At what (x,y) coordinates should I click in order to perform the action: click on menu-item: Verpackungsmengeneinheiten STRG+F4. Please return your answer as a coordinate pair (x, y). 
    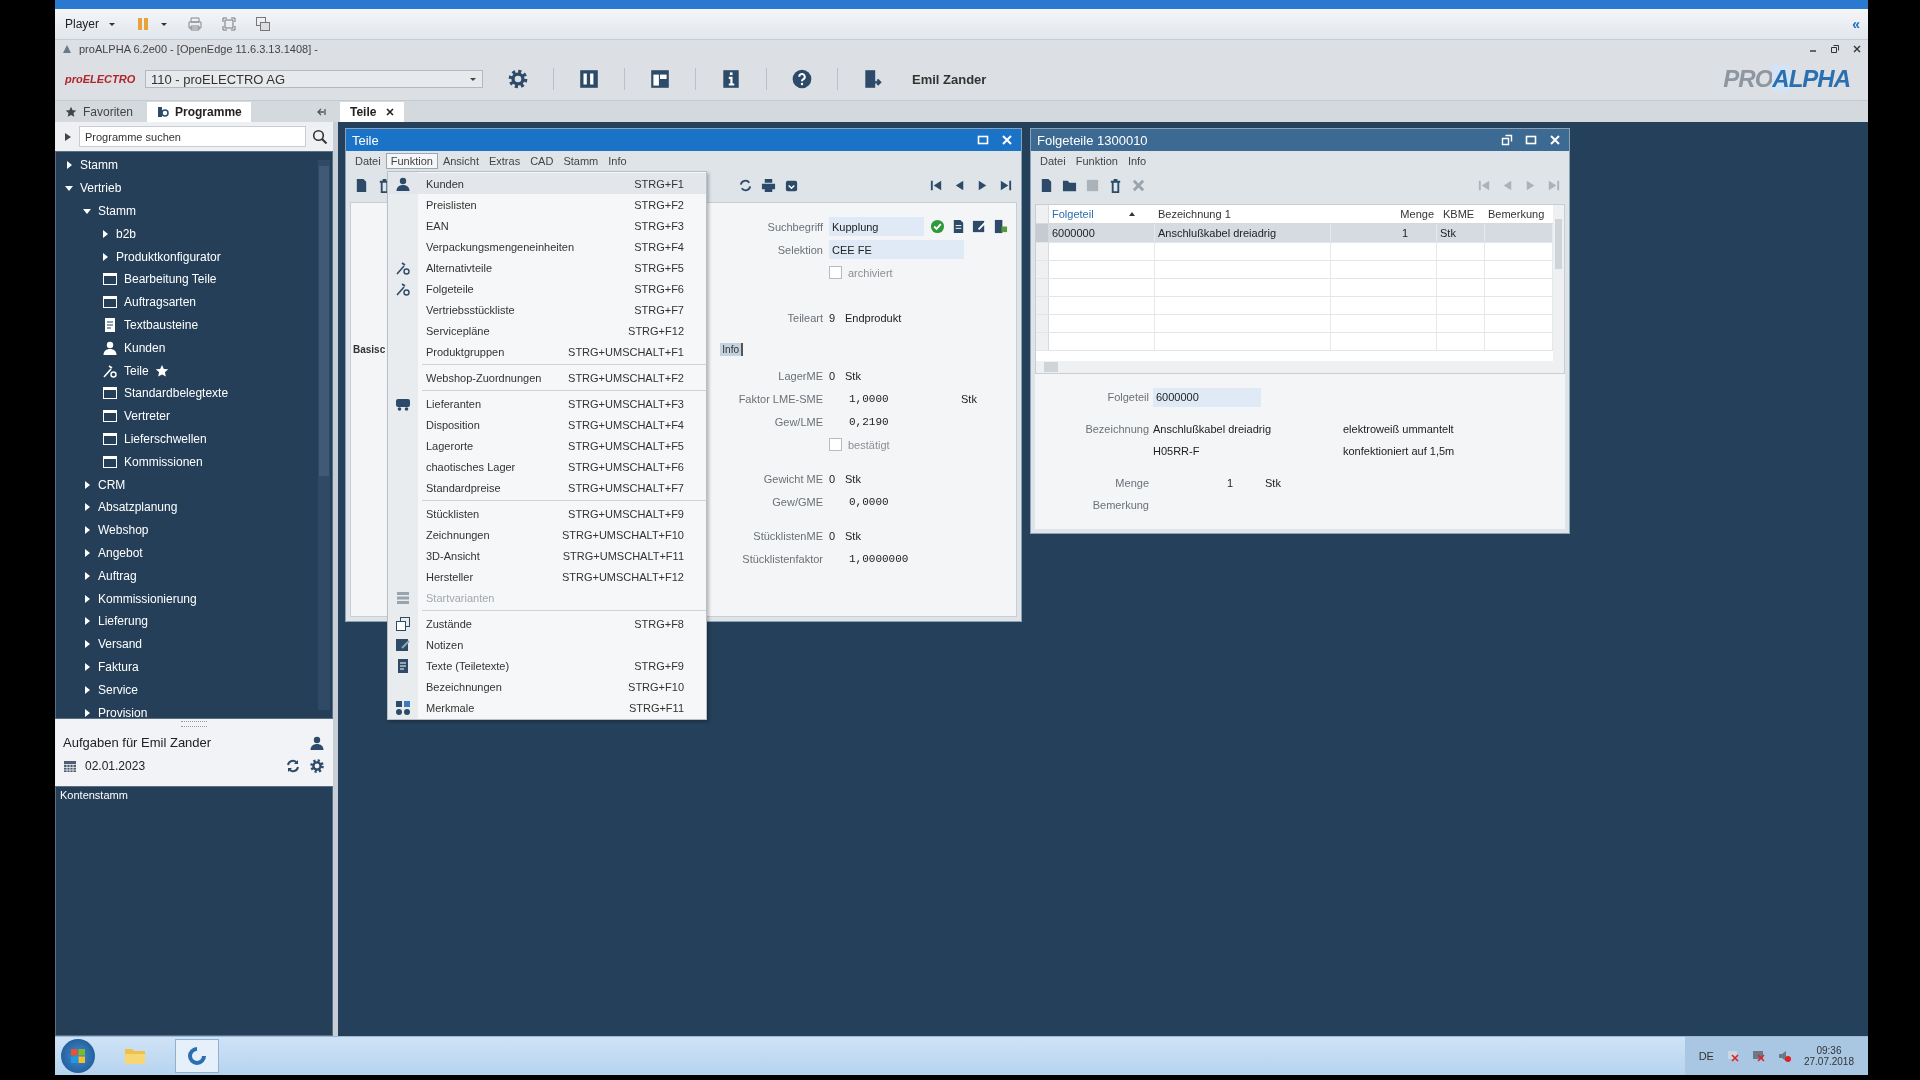
    Looking at the image, I should click on (547, 246).